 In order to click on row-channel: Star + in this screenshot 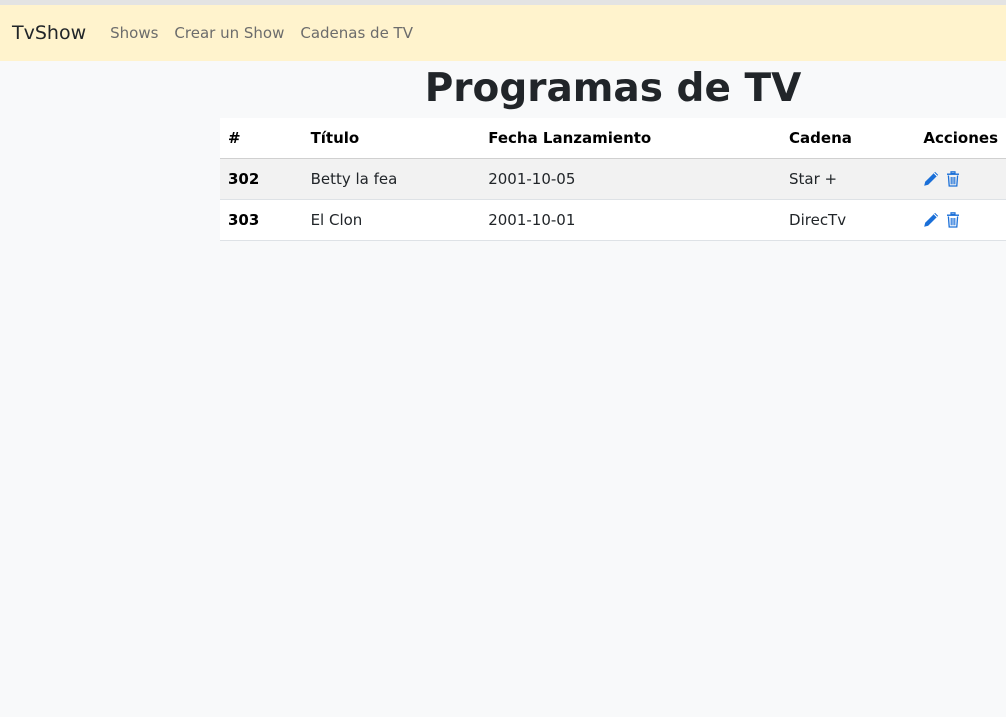, I will do `click(848, 179)`.